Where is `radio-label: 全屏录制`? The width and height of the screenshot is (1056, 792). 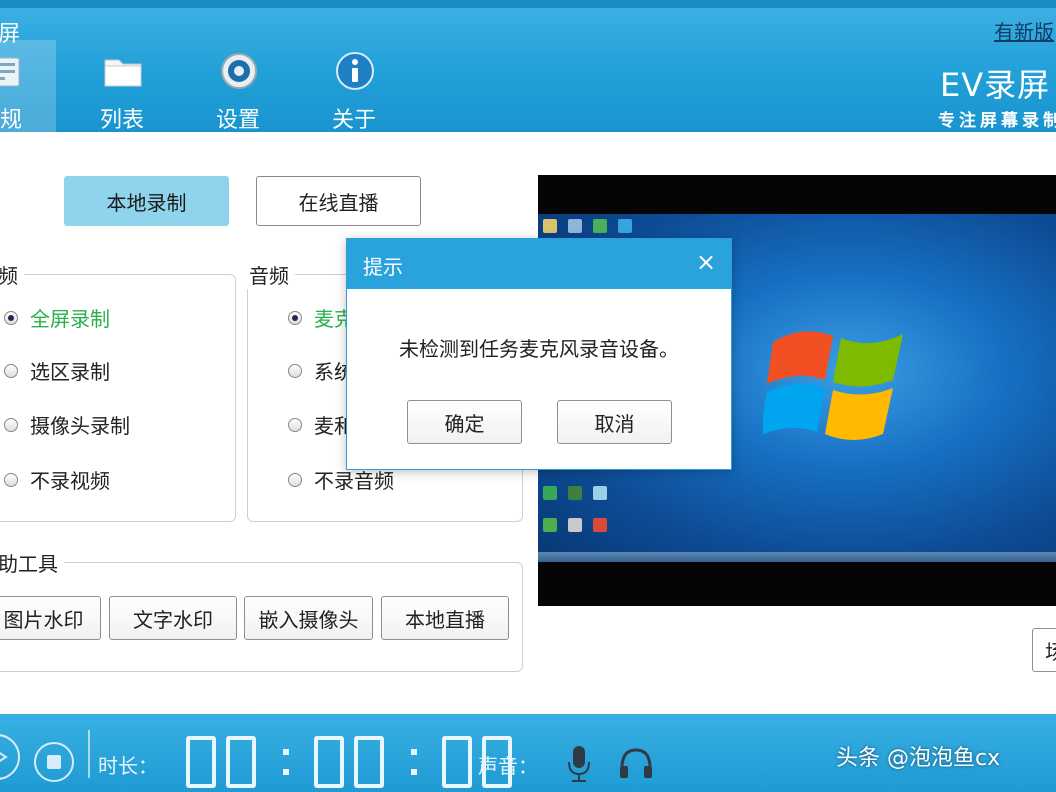
radio-label: 全屏录制 is located at coordinates (70, 319).